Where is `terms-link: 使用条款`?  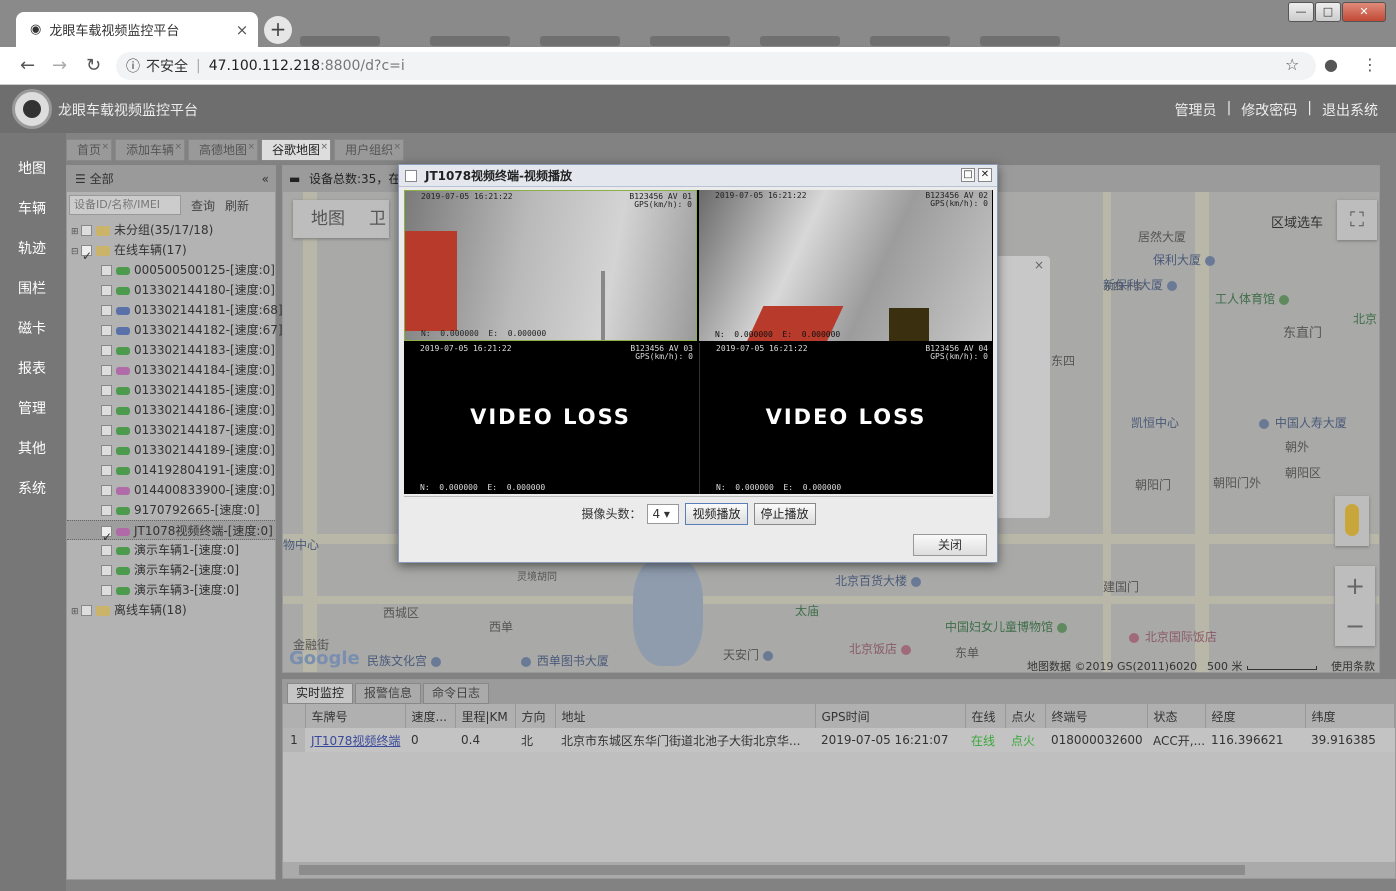 terms-link: 使用条款 is located at coordinates (1353, 665).